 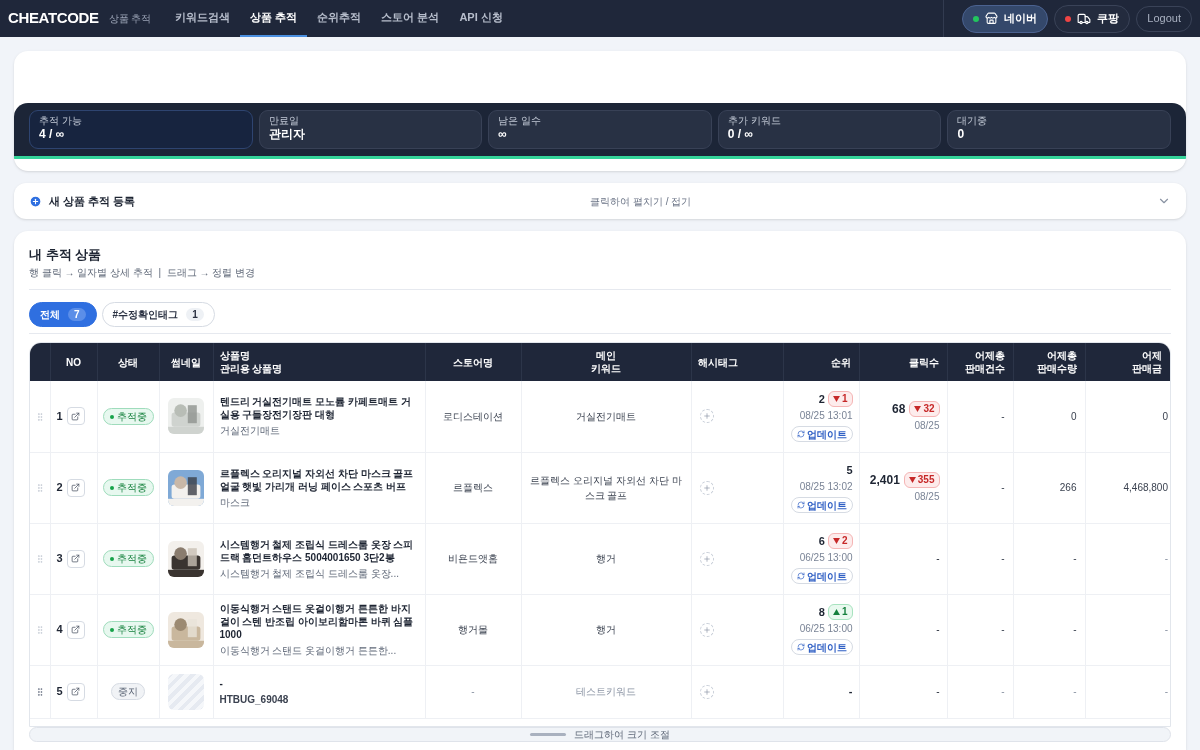 What do you see at coordinates (473, 416) in the screenshot?
I see `store-name: 로디스테이션` at bounding box center [473, 416].